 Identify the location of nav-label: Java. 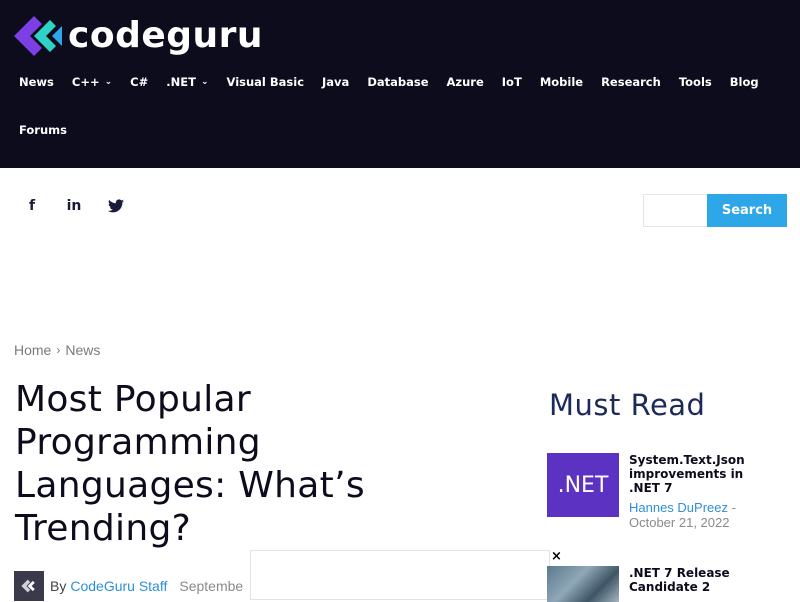
(336, 82).